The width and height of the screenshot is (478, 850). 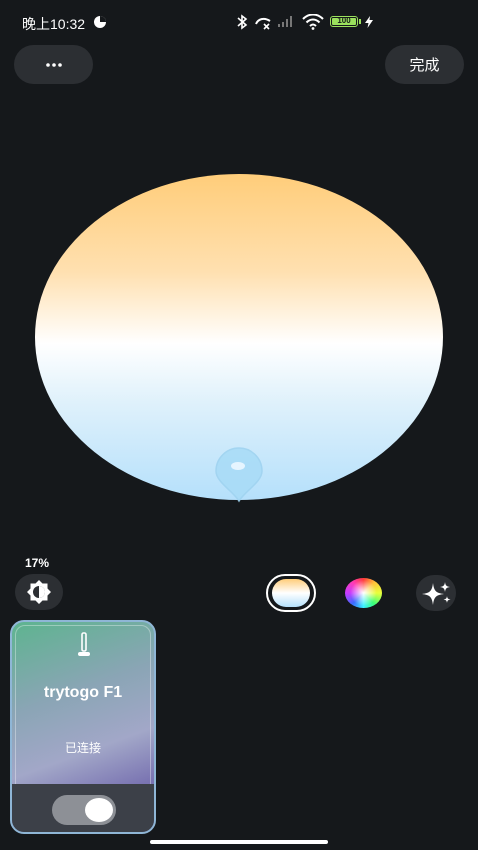 I want to click on more-icon, so click(x=53, y=64).